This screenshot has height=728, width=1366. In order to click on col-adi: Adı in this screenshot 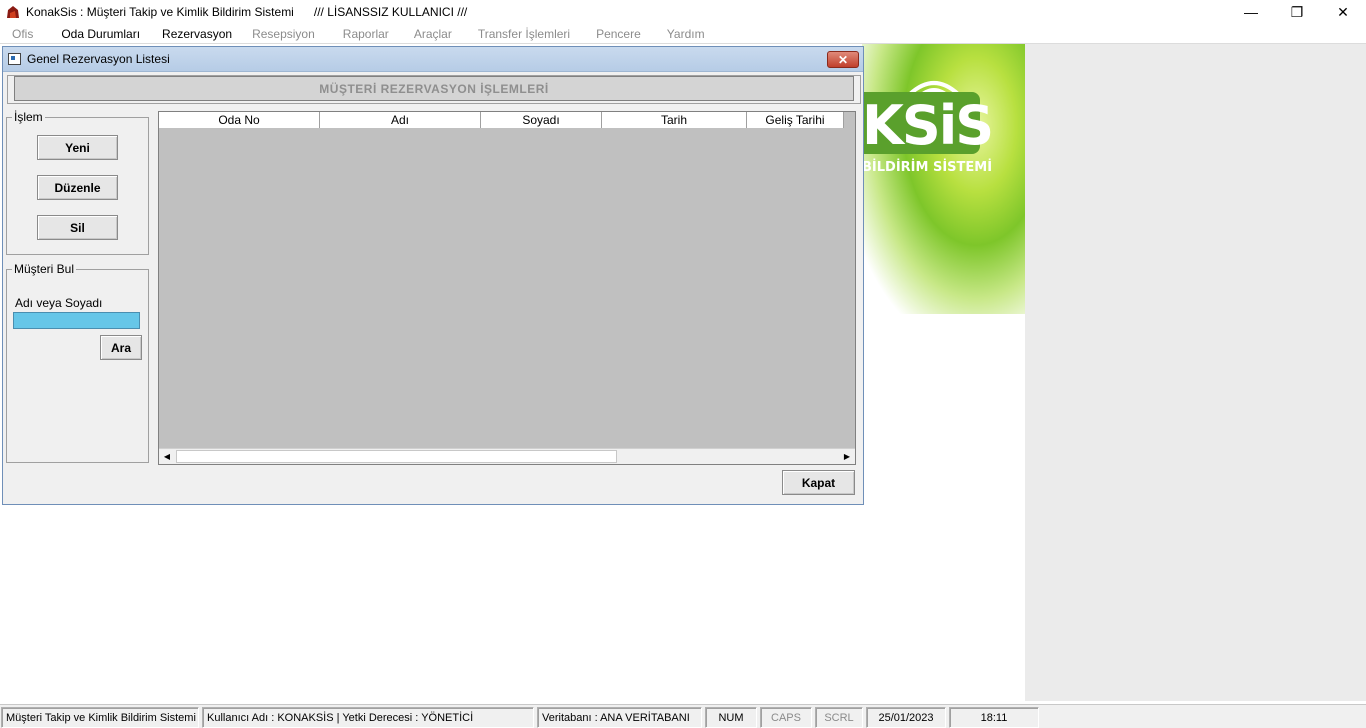, I will do `click(400, 120)`.